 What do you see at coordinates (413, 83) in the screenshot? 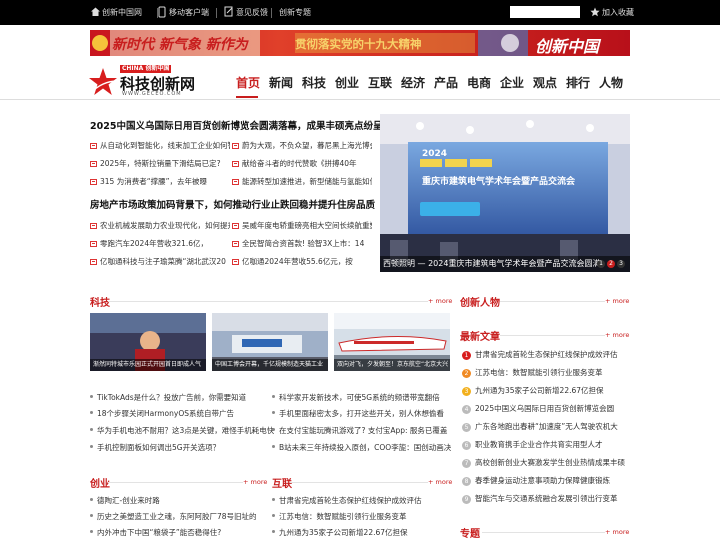
I see `nav-economy: 经济` at bounding box center [413, 83].